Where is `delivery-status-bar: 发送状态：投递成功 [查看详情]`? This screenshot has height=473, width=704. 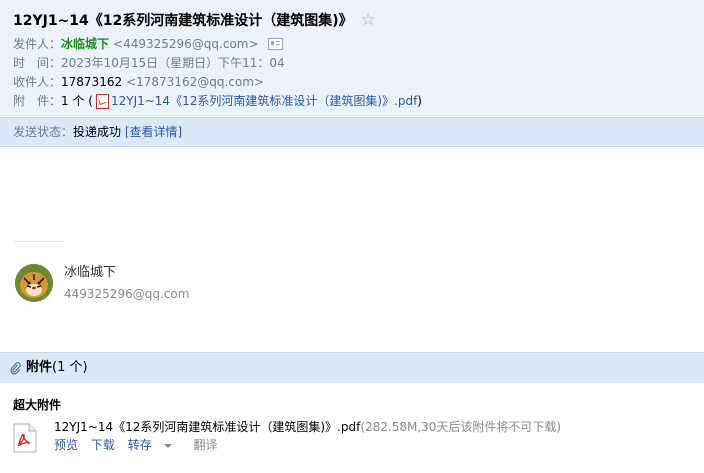
delivery-status-bar: 发送状态：投递成功 [查看详情] is located at coordinates (352, 132).